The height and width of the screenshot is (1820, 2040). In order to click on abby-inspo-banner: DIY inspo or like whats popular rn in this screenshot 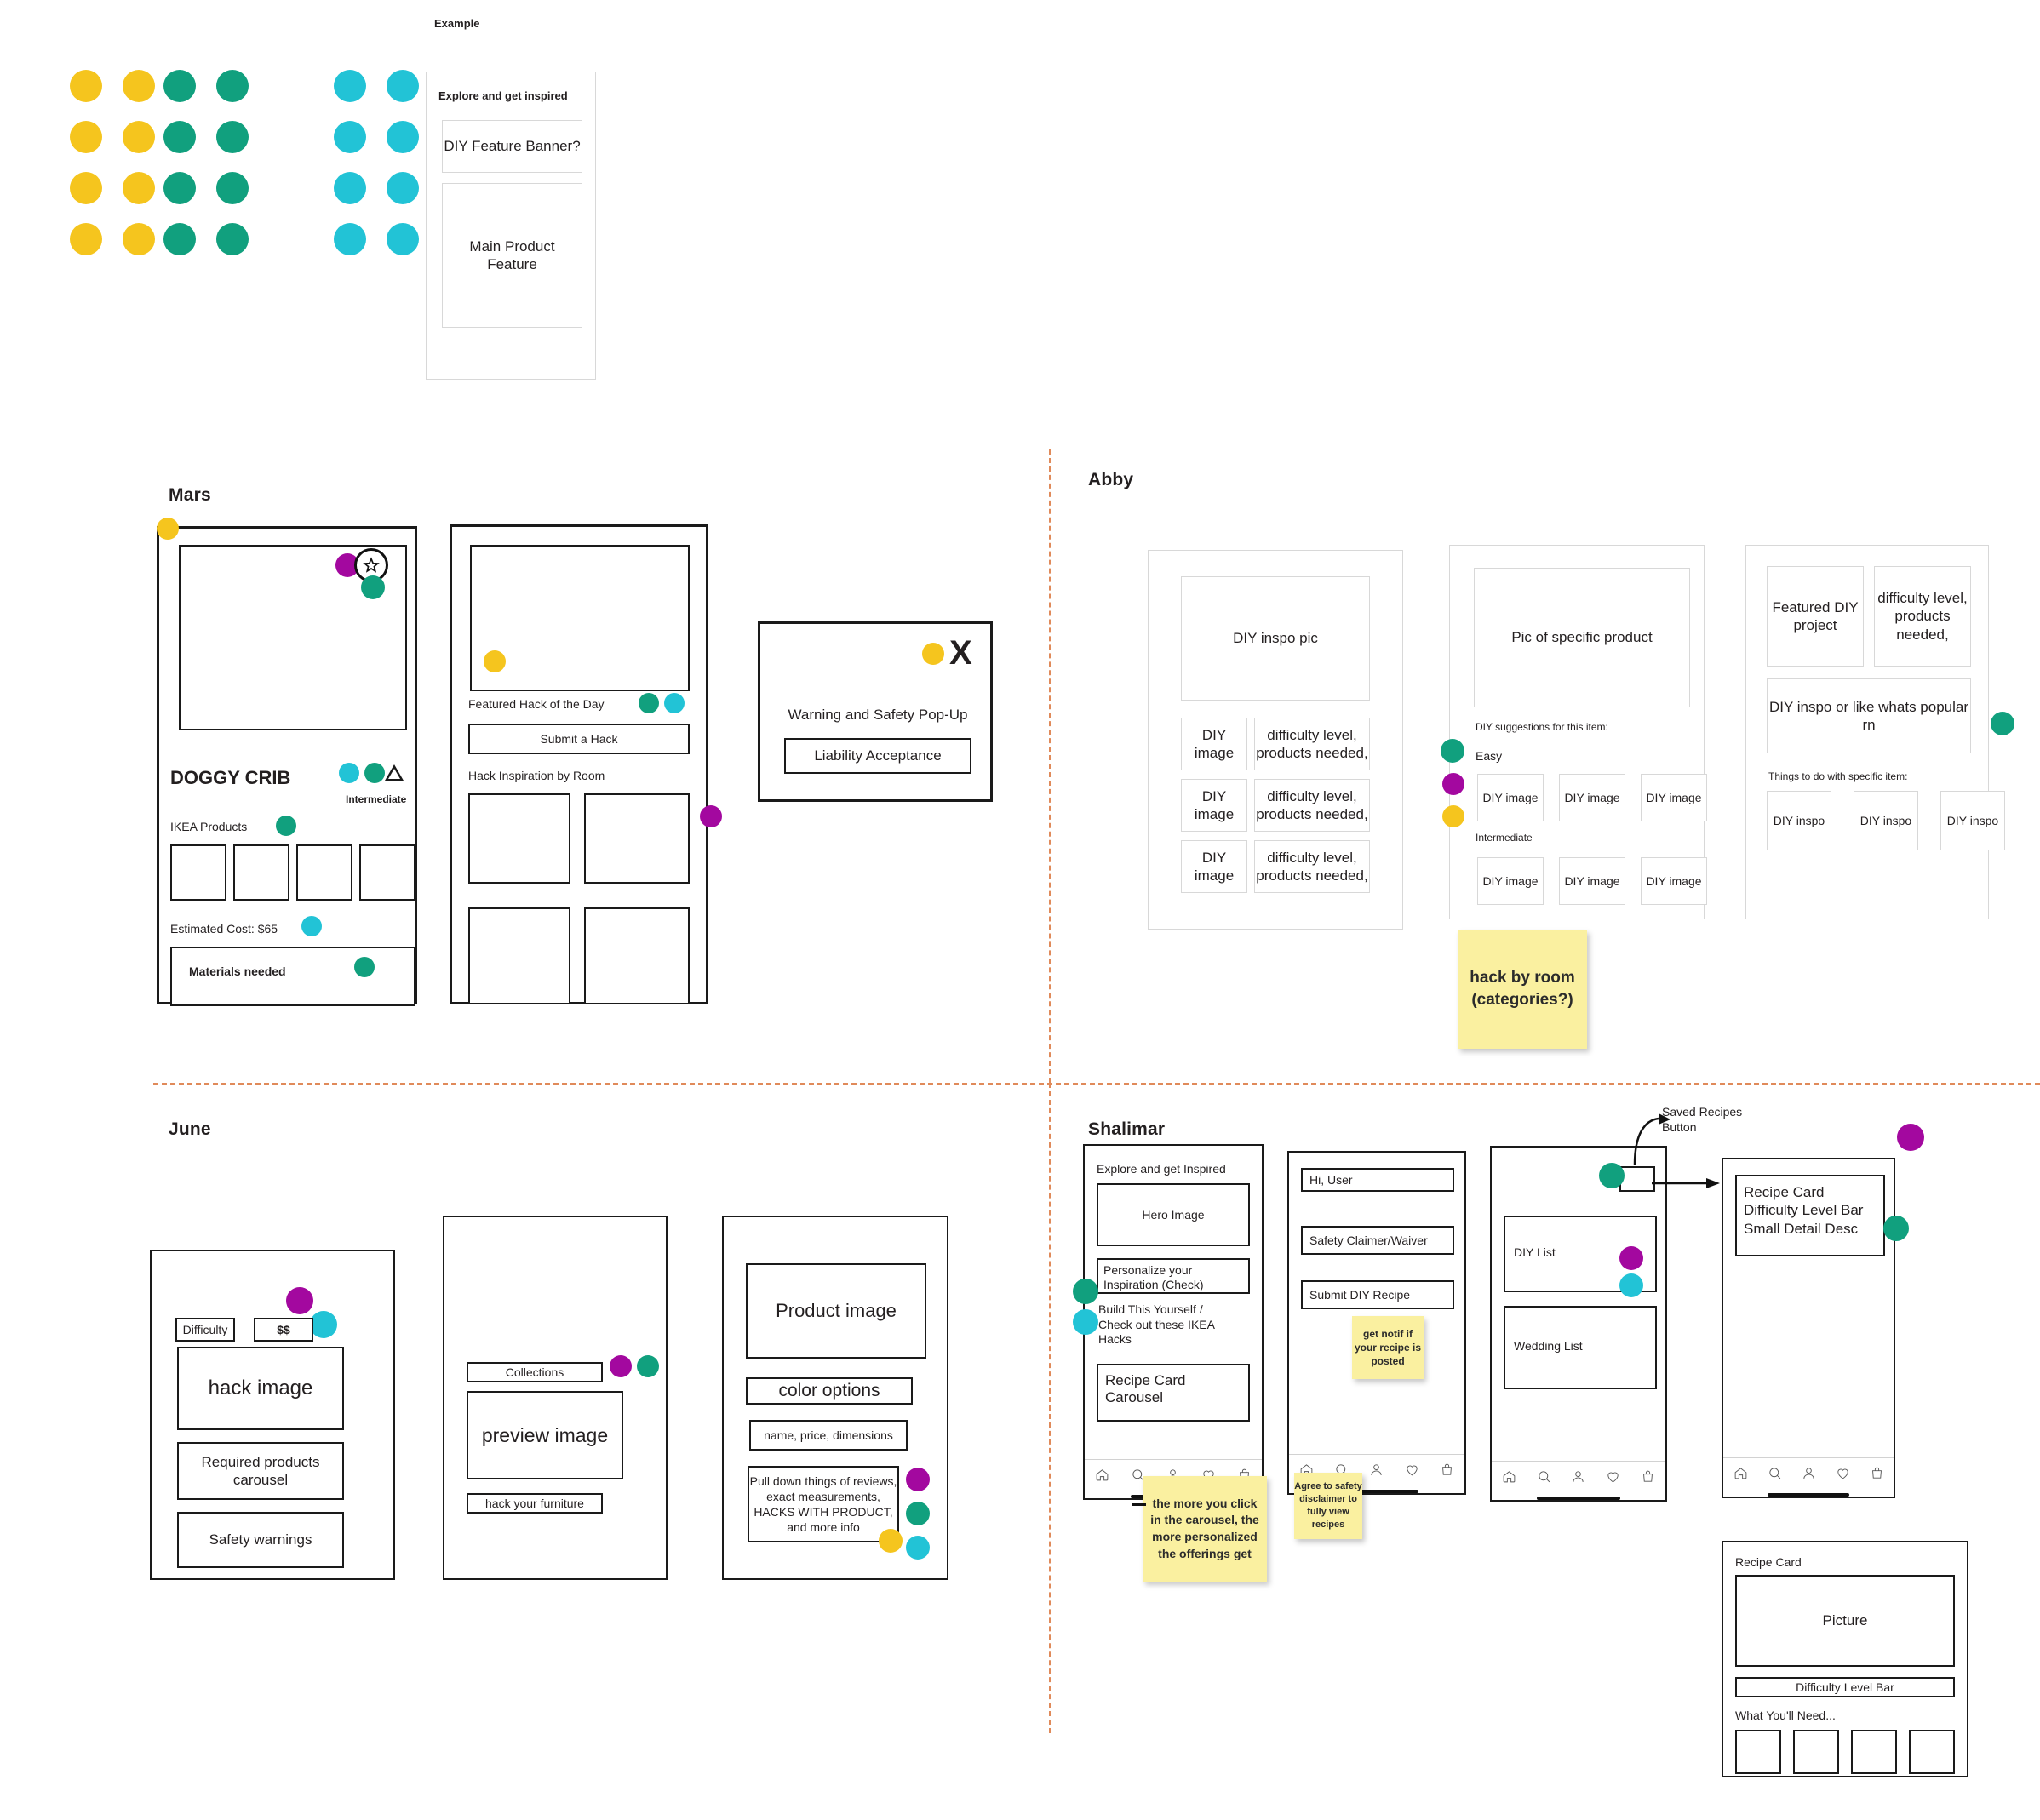, I will do `click(1869, 715)`.